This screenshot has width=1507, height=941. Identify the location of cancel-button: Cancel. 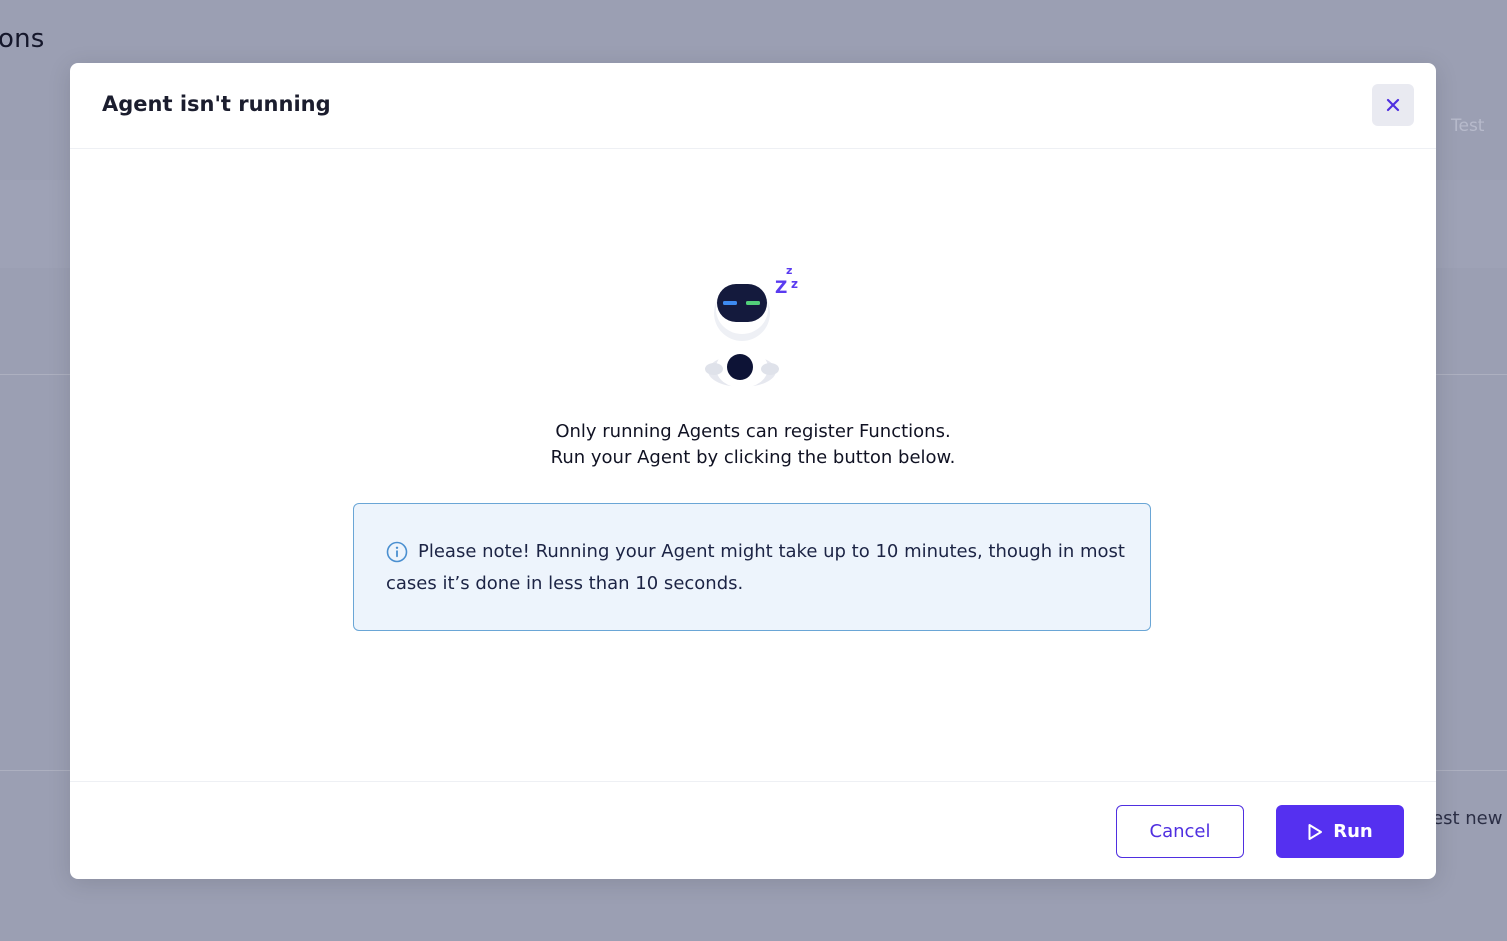
(1180, 831).